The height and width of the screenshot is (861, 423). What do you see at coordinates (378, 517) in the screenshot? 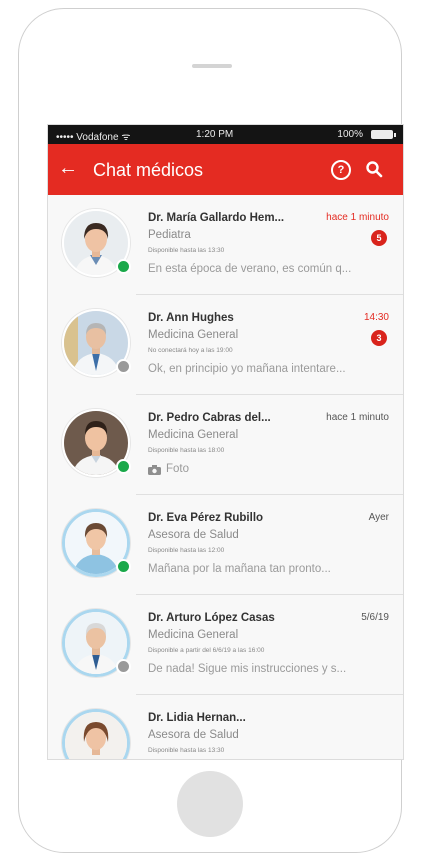
I see `message-time: Ayer` at bounding box center [378, 517].